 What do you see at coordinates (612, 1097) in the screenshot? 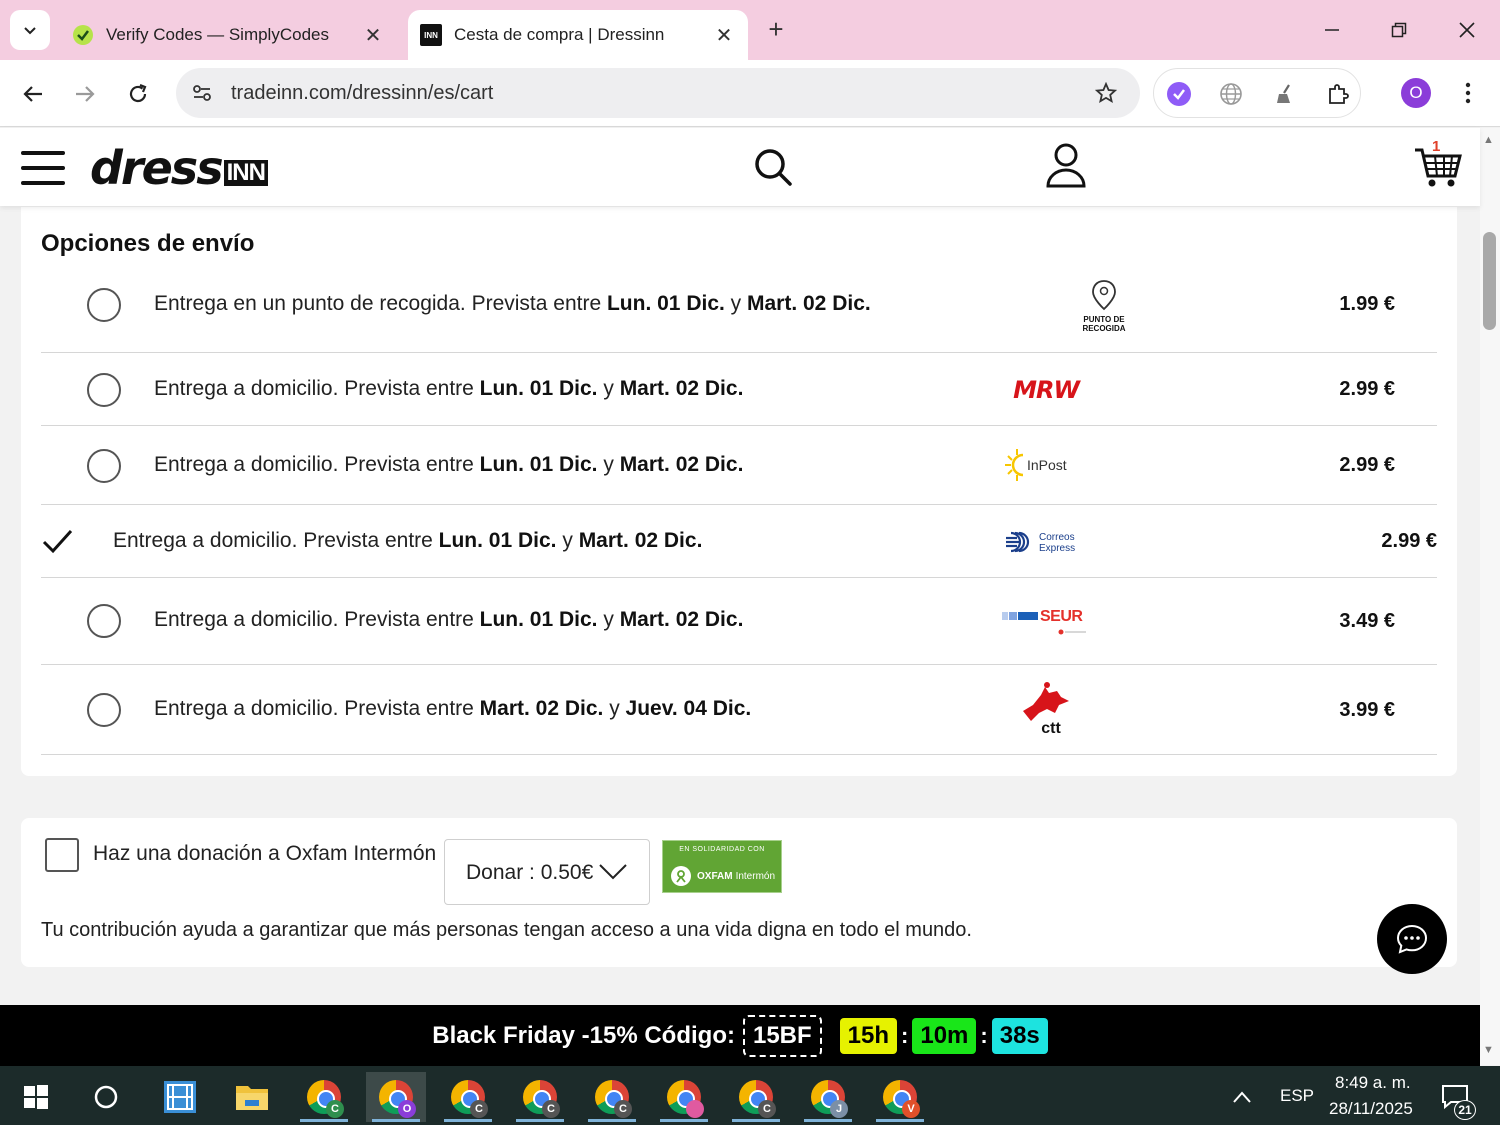
I see `chrome-taskbar-button-5: C` at bounding box center [612, 1097].